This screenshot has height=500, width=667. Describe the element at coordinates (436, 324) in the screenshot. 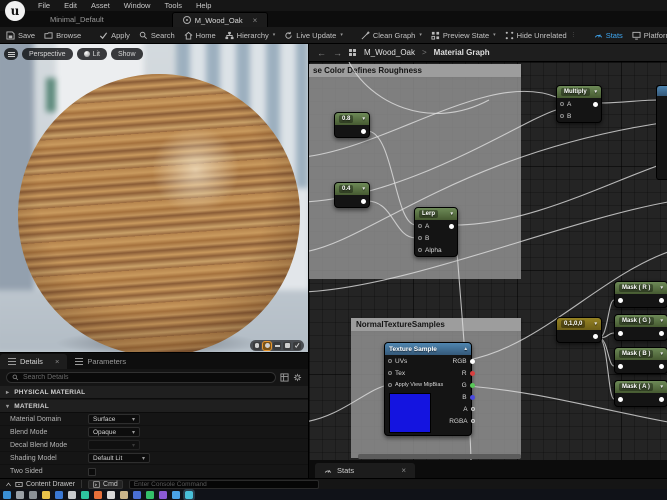

I see `comment-title: NormalTextureSamples` at that location.